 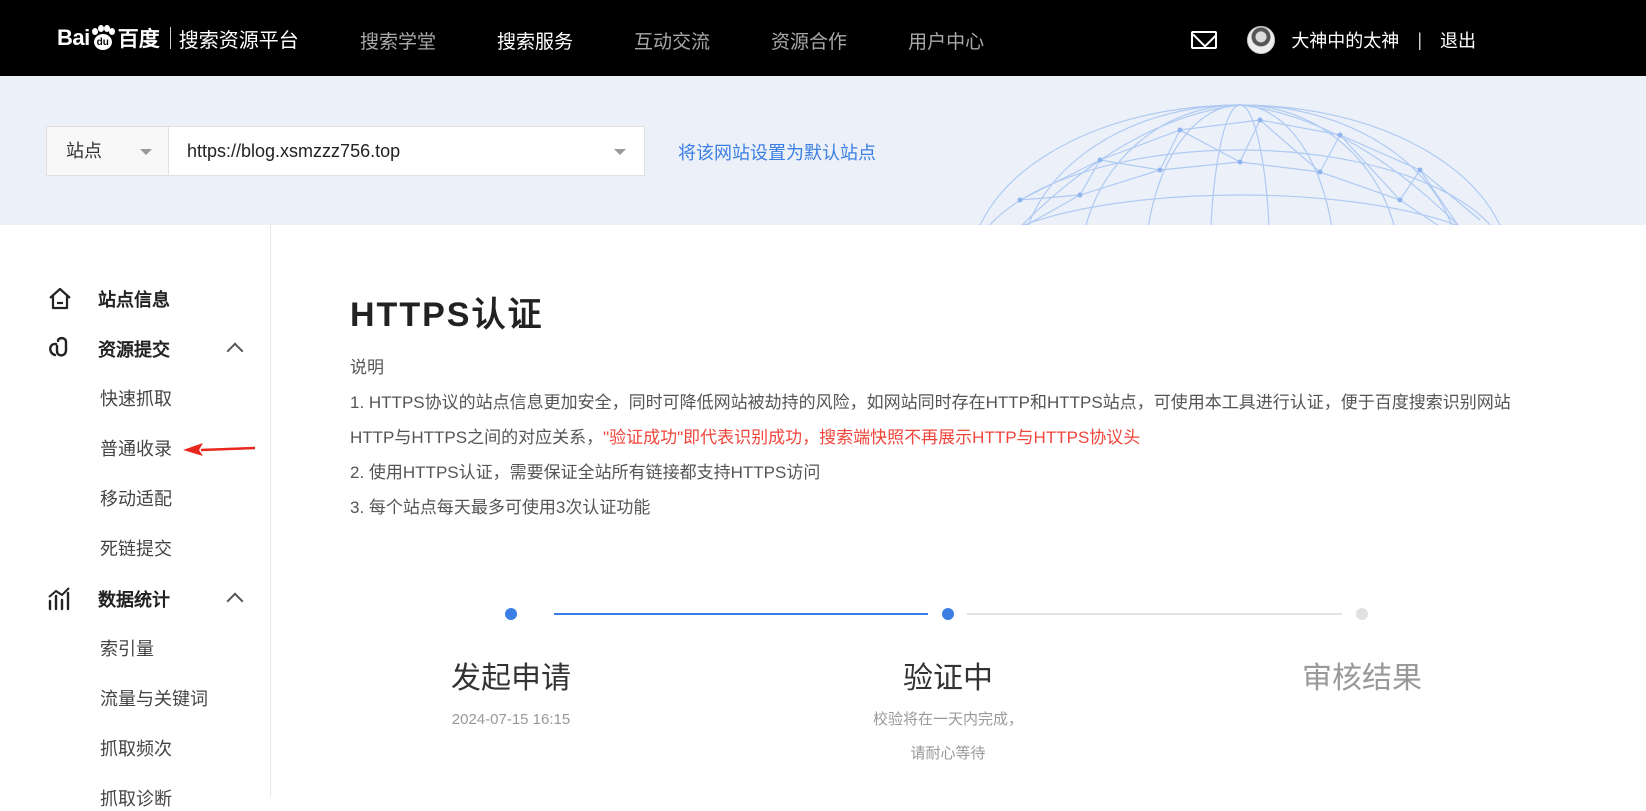 I want to click on description-text: HTTP与HTTPS之间的对应关系，, so click(x=477, y=437).